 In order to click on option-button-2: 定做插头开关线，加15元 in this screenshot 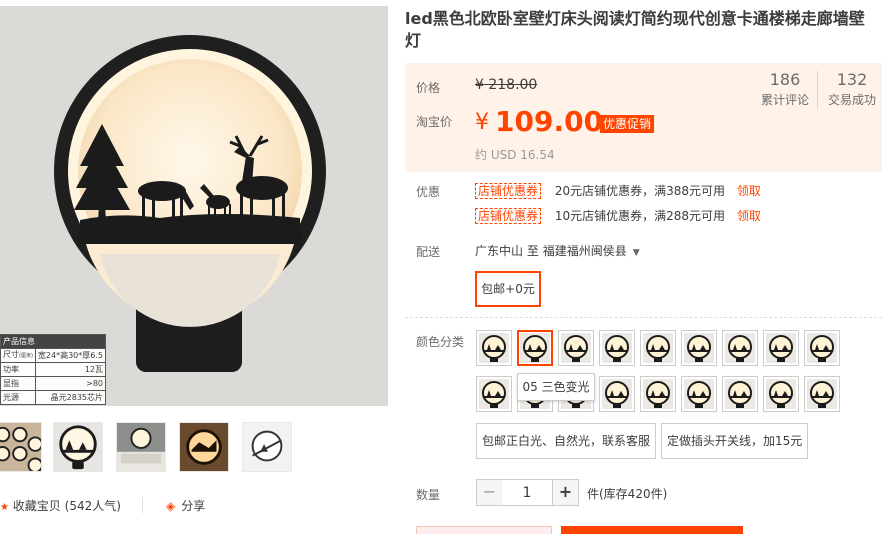, I will do `click(735, 441)`.